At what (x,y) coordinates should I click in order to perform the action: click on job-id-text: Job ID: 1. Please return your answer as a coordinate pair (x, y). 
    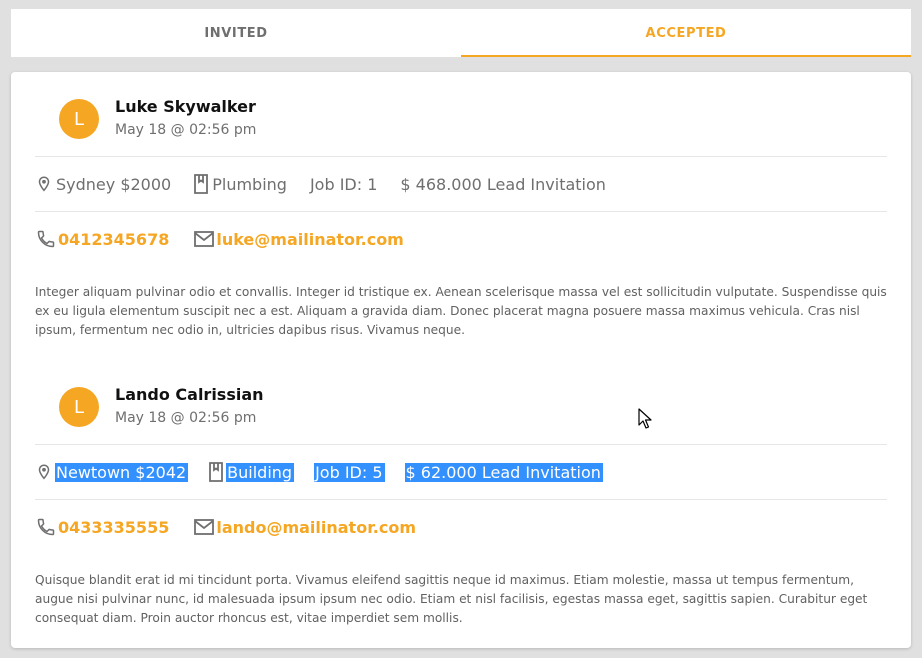
    Looking at the image, I should click on (343, 184).